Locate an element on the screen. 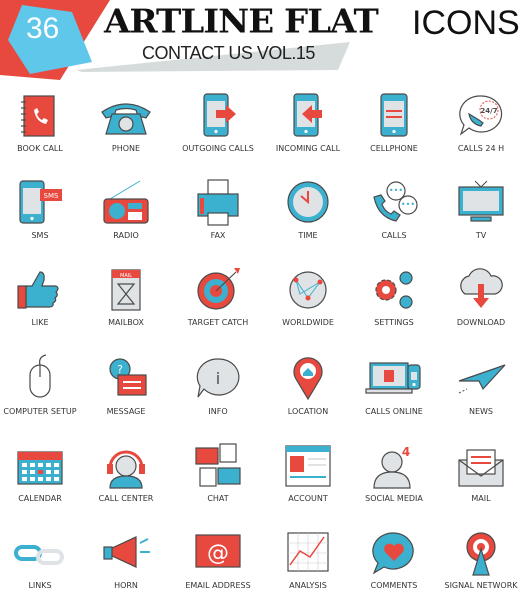 This screenshot has width=530, height=600. time-icon is located at coordinates (308, 202).